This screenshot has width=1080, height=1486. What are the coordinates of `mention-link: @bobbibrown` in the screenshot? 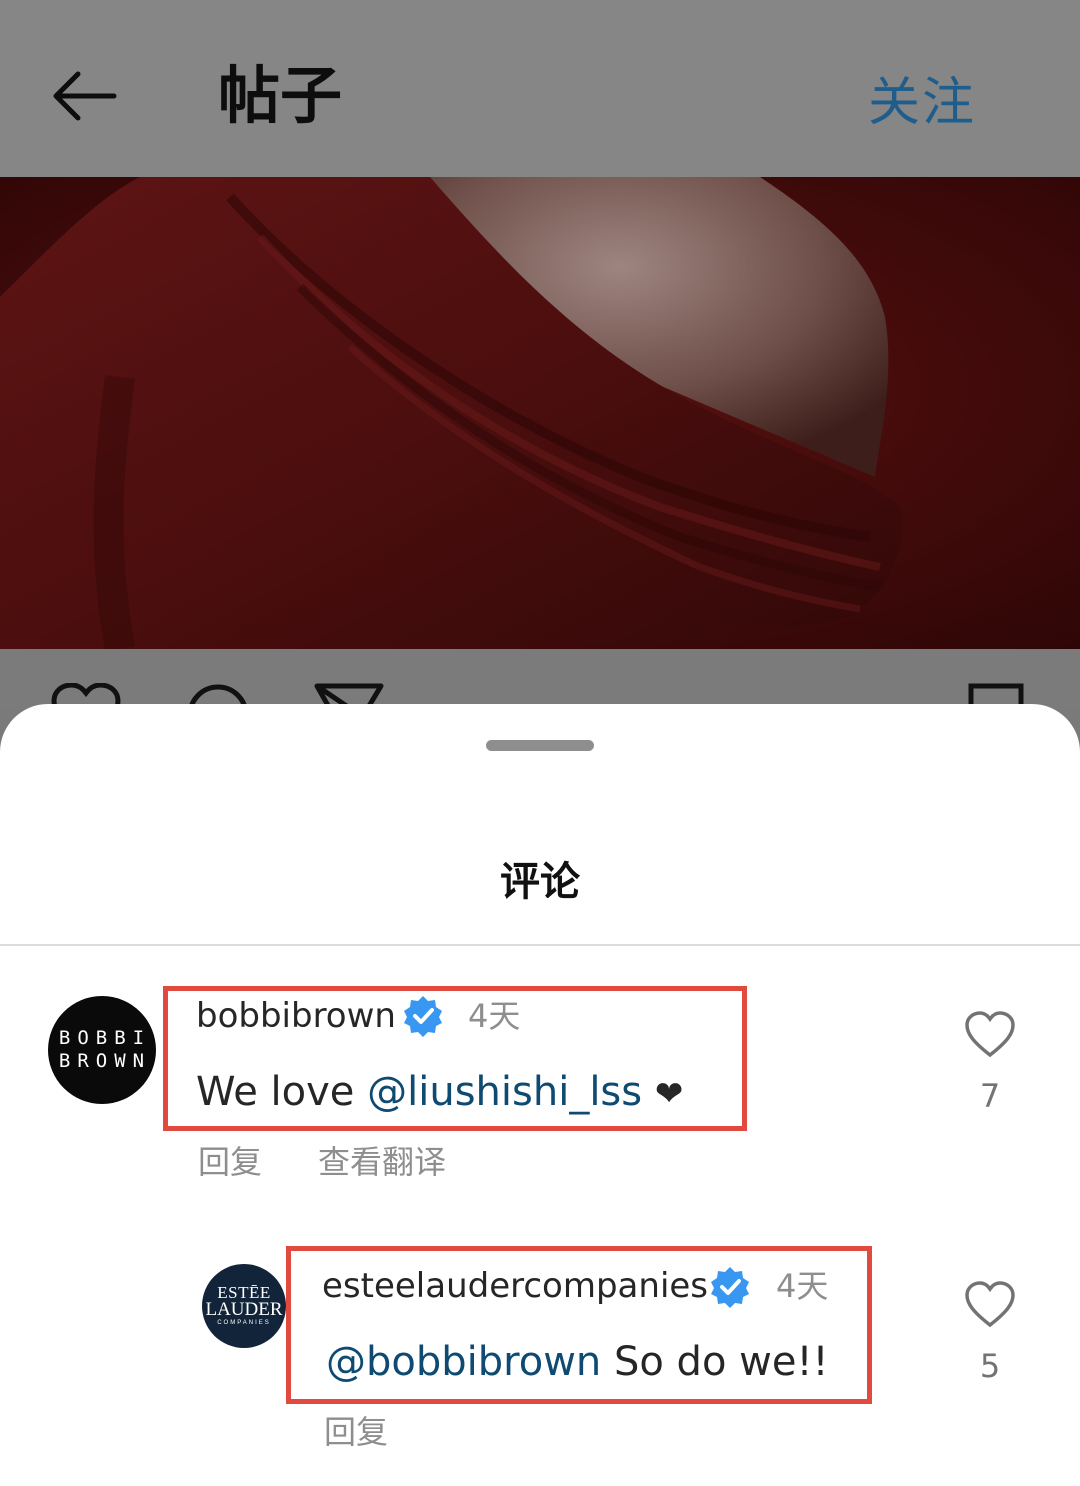 It's located at (463, 1362).